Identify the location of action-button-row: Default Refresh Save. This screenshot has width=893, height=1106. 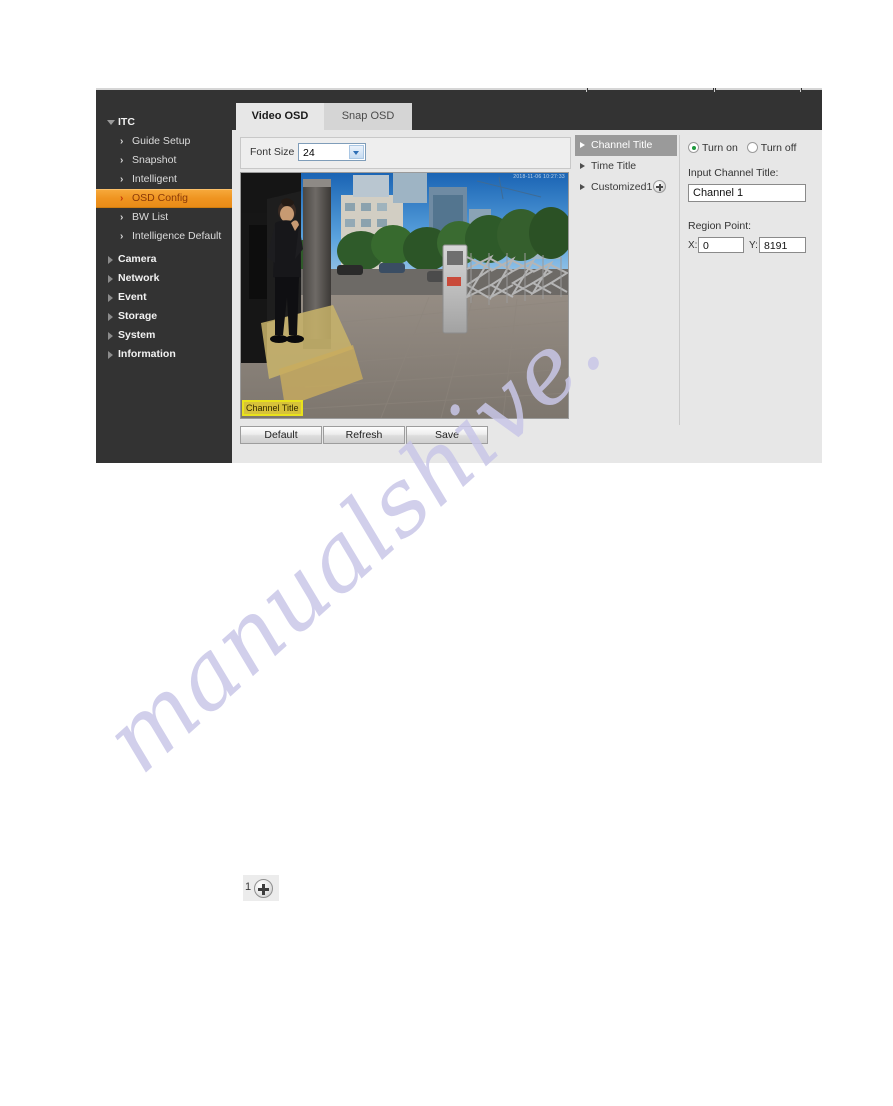
(405, 436).